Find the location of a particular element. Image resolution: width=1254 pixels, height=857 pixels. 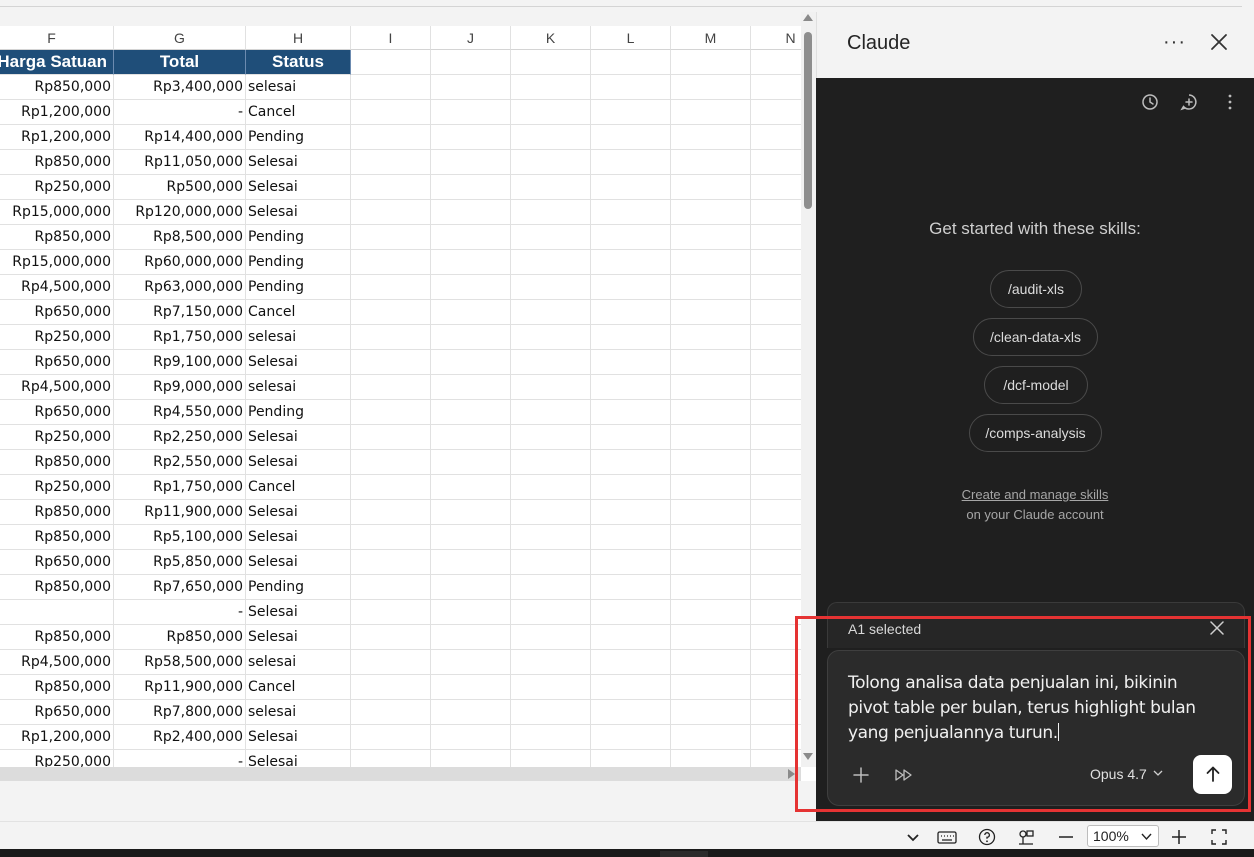

header-cell: Total is located at coordinates (180, 62).